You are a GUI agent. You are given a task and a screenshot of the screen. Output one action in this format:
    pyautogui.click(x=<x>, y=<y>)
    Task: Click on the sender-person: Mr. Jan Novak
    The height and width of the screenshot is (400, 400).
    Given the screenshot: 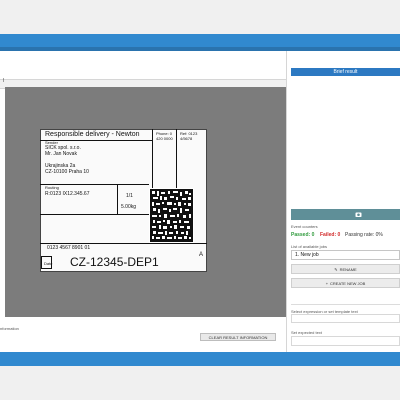 What is the action you would take?
    pyautogui.click(x=61, y=154)
    